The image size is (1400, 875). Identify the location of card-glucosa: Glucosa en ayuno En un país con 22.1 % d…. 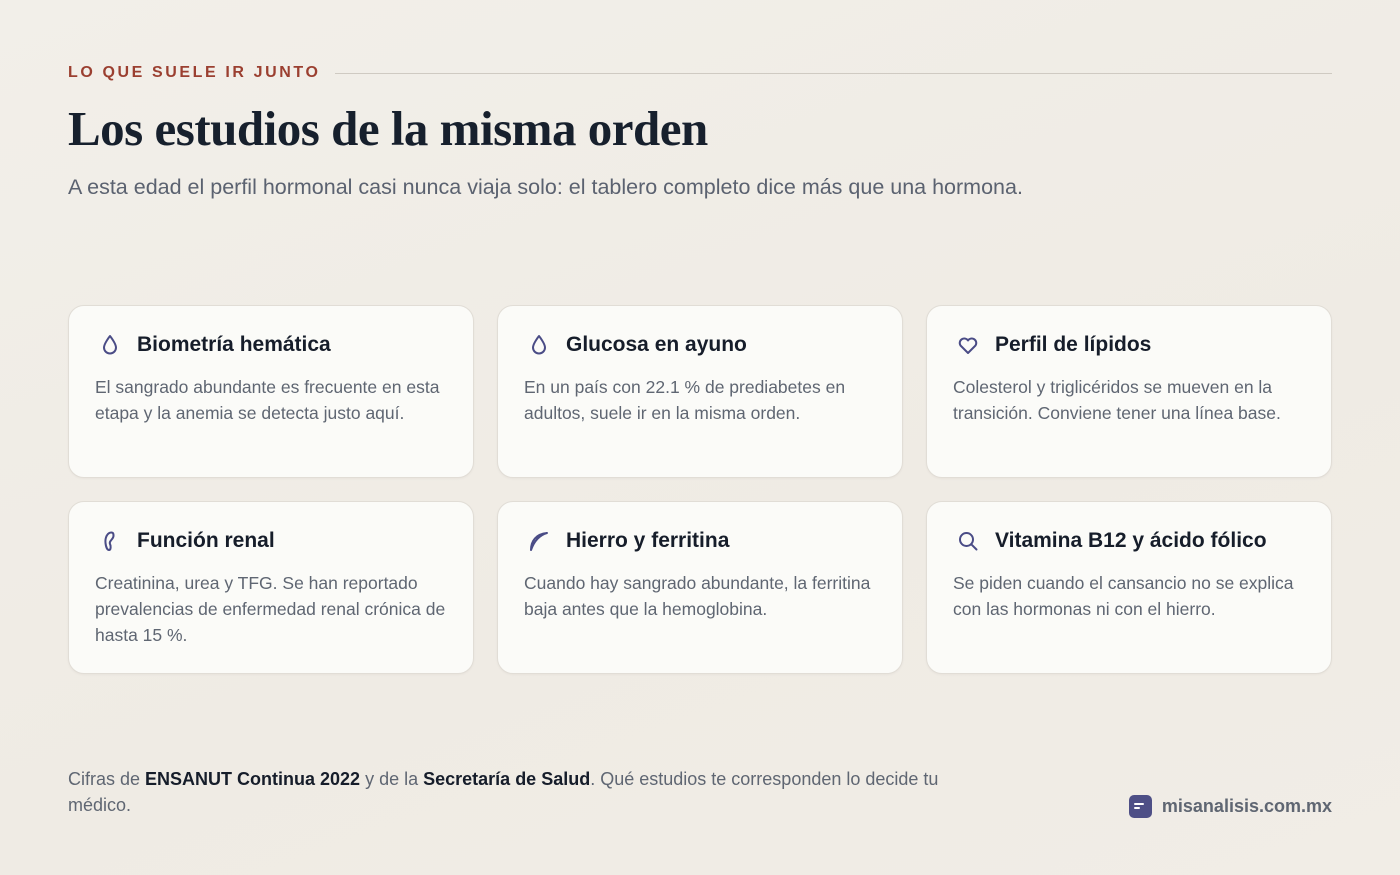
(700, 391).